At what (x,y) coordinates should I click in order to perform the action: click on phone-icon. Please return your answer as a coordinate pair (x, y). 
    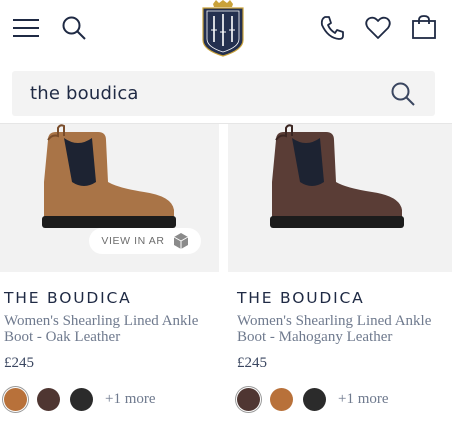
    Looking at the image, I should click on (332, 28).